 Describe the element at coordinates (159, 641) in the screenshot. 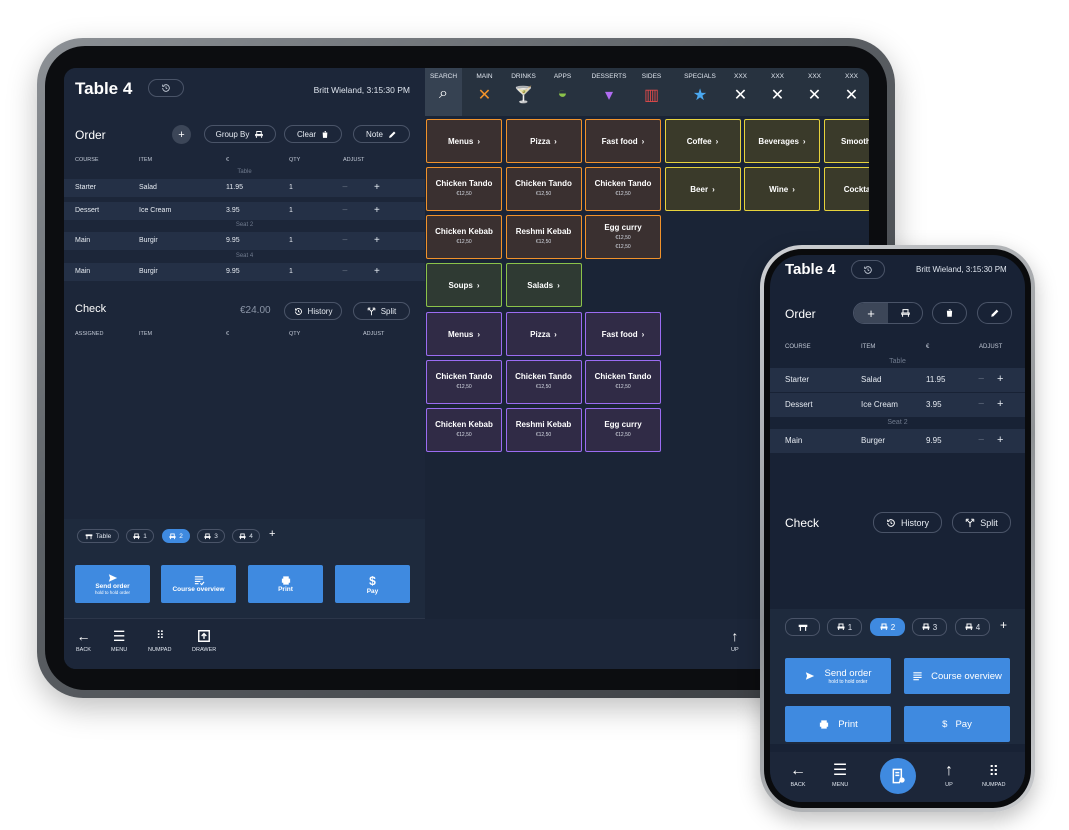

I see `nav-numpad: ⠿ NUMPAD` at that location.